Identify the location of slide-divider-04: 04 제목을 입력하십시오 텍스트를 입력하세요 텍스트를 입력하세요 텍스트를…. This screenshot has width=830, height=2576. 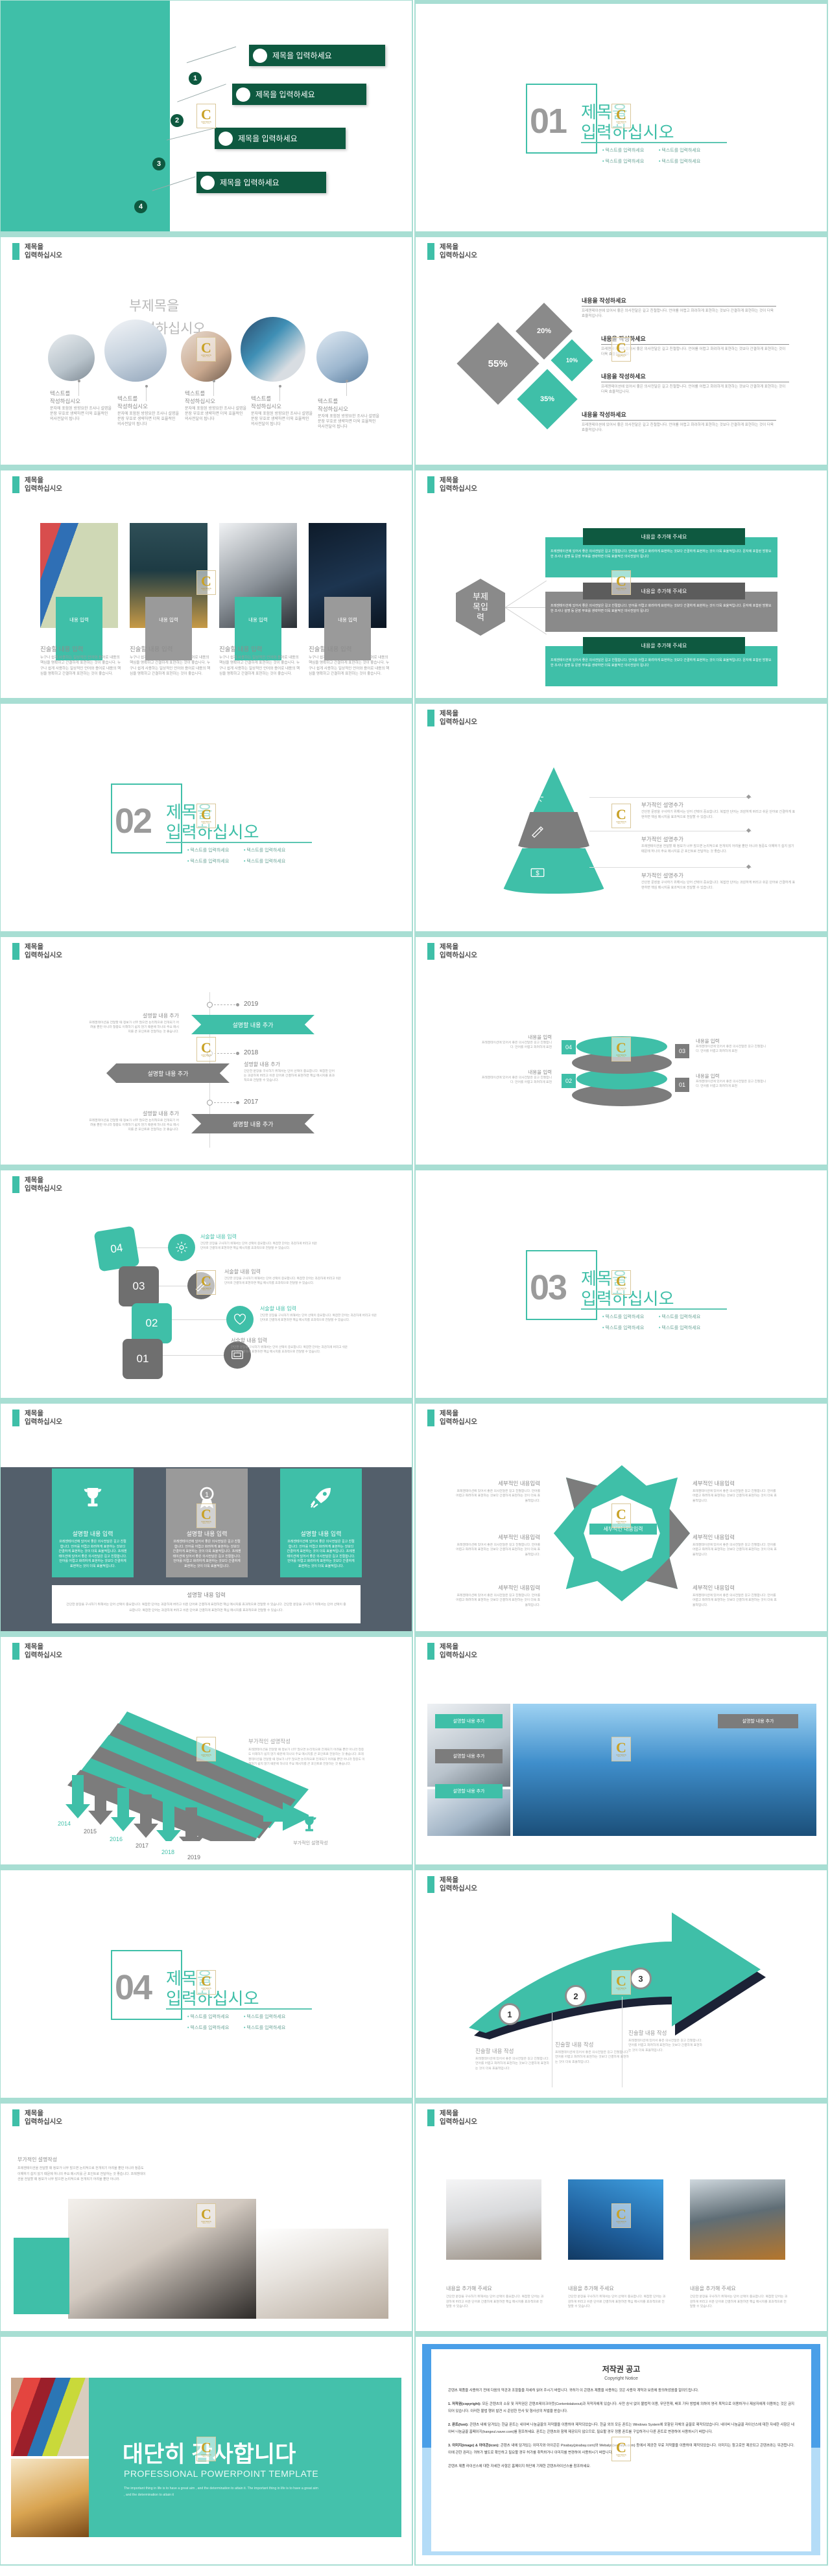
(207, 1982).